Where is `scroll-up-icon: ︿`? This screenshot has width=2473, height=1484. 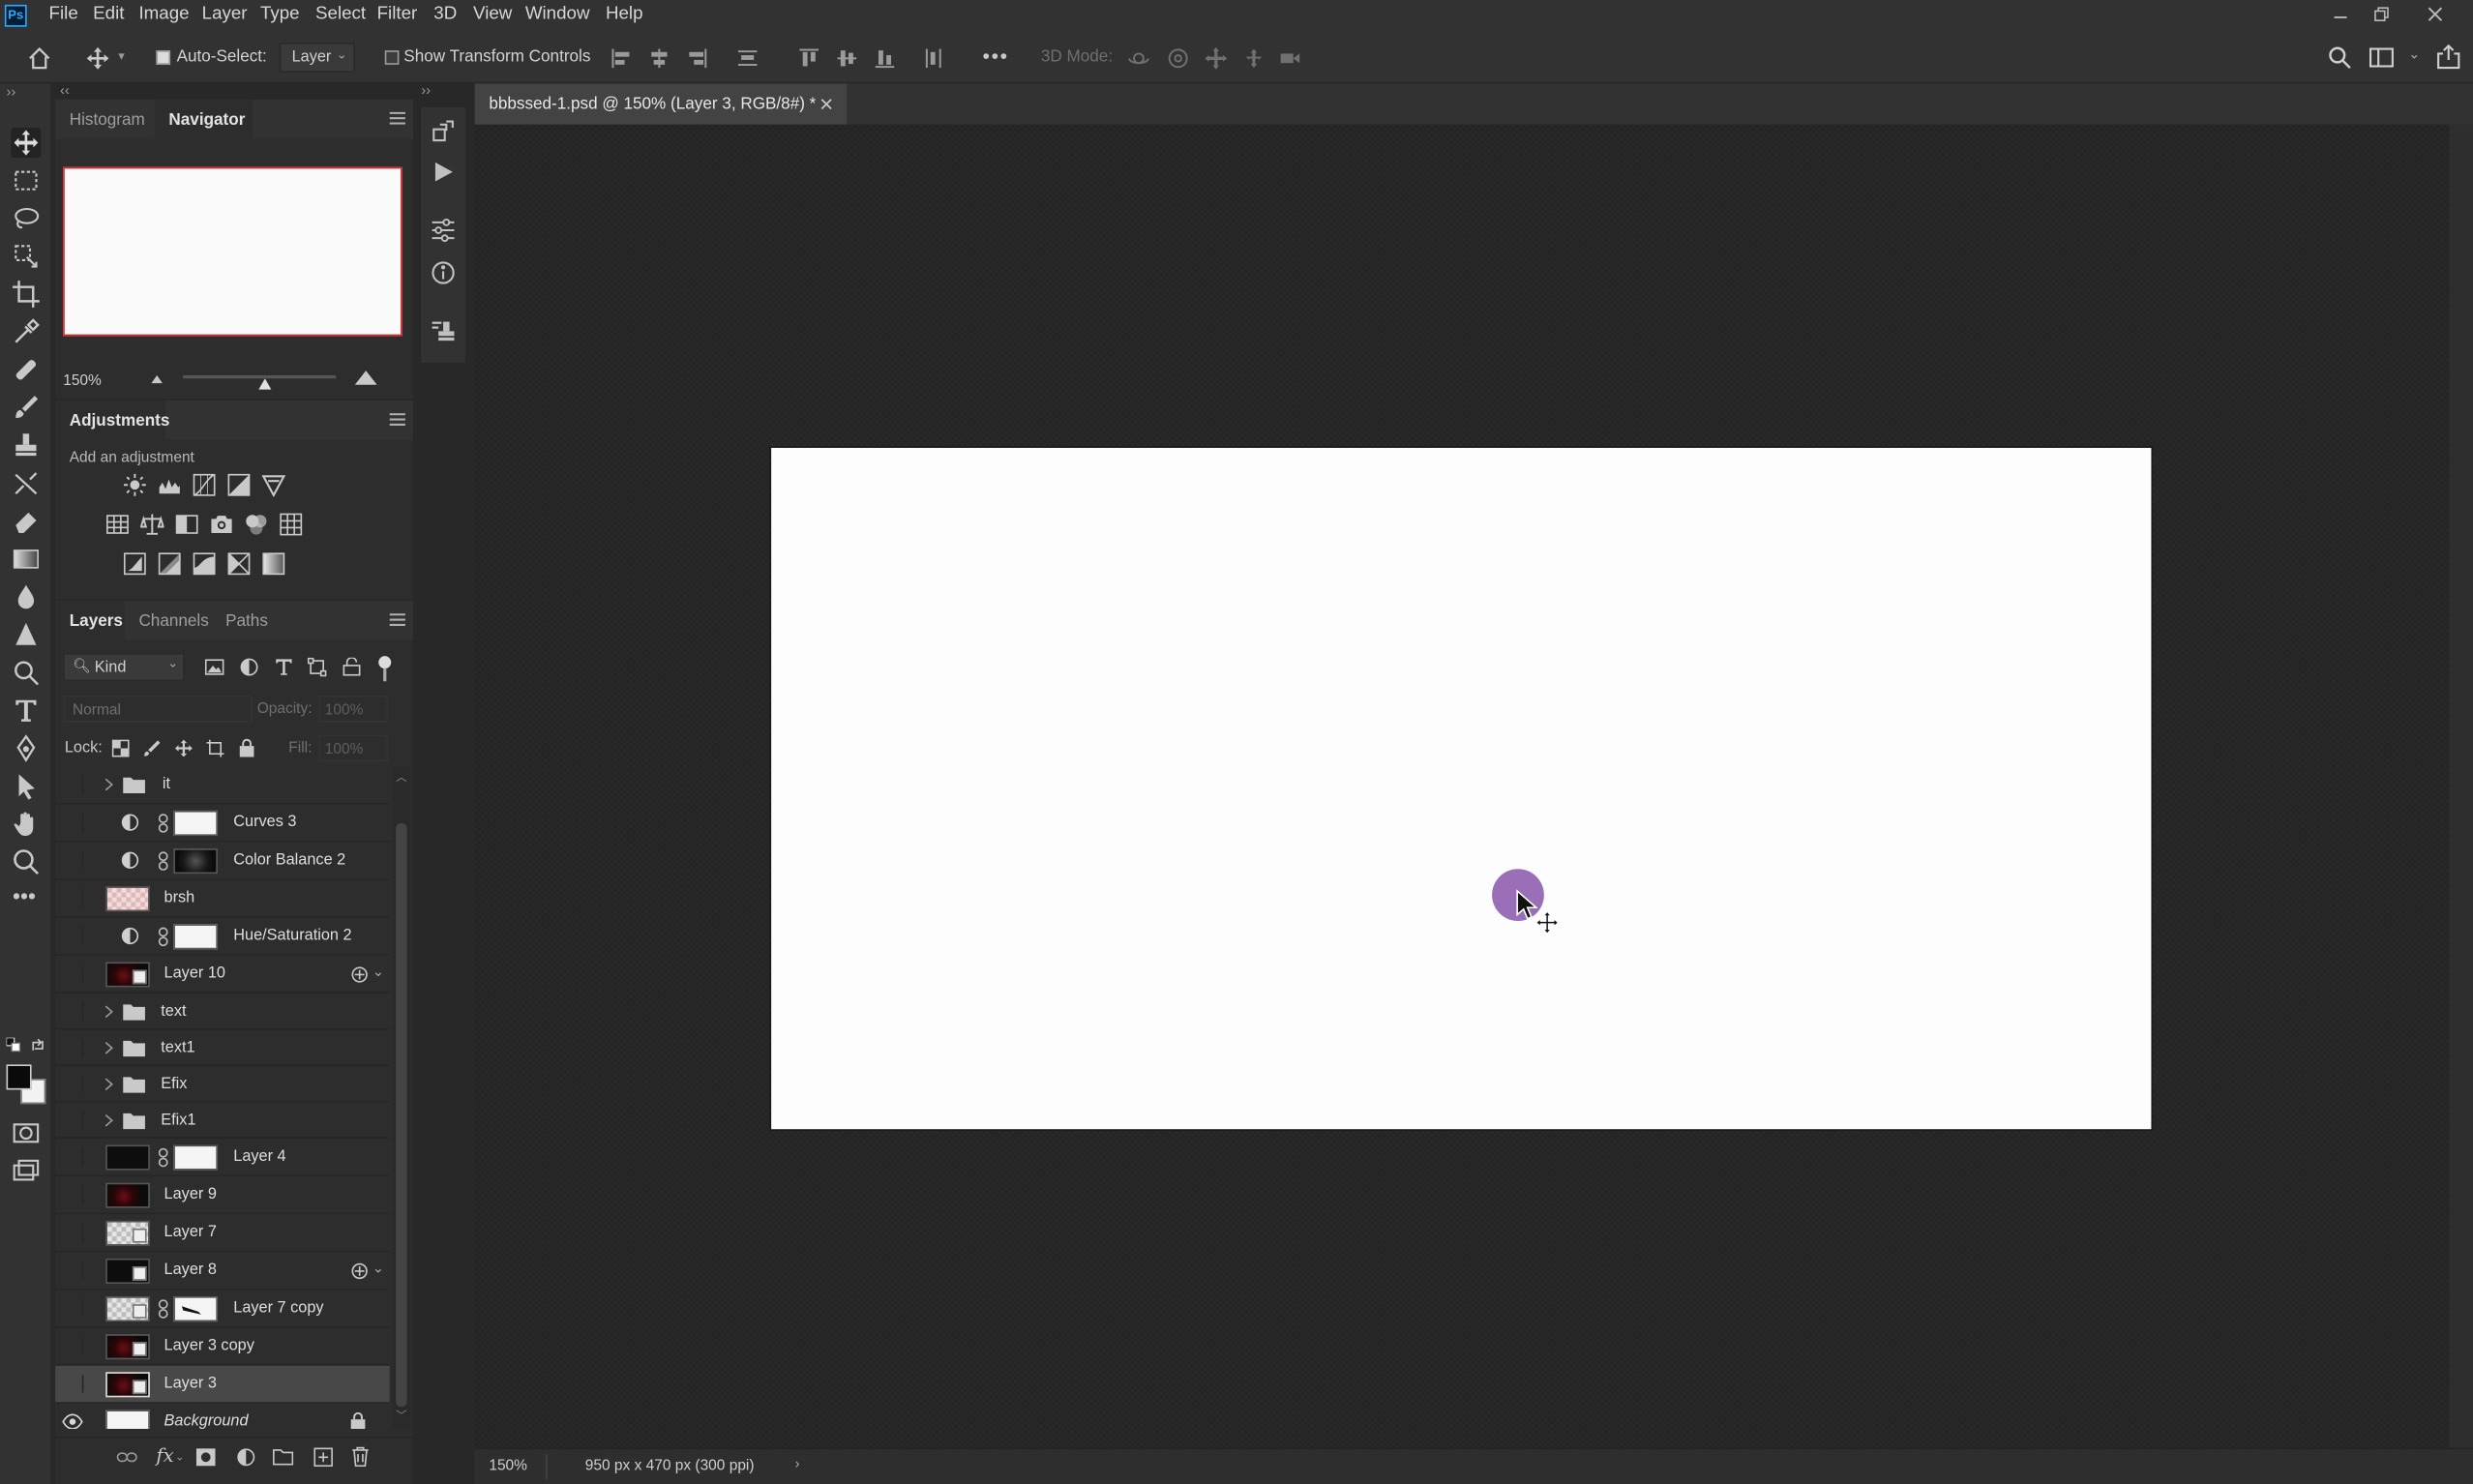
scroll-up-icon: ︿ is located at coordinates (401, 778).